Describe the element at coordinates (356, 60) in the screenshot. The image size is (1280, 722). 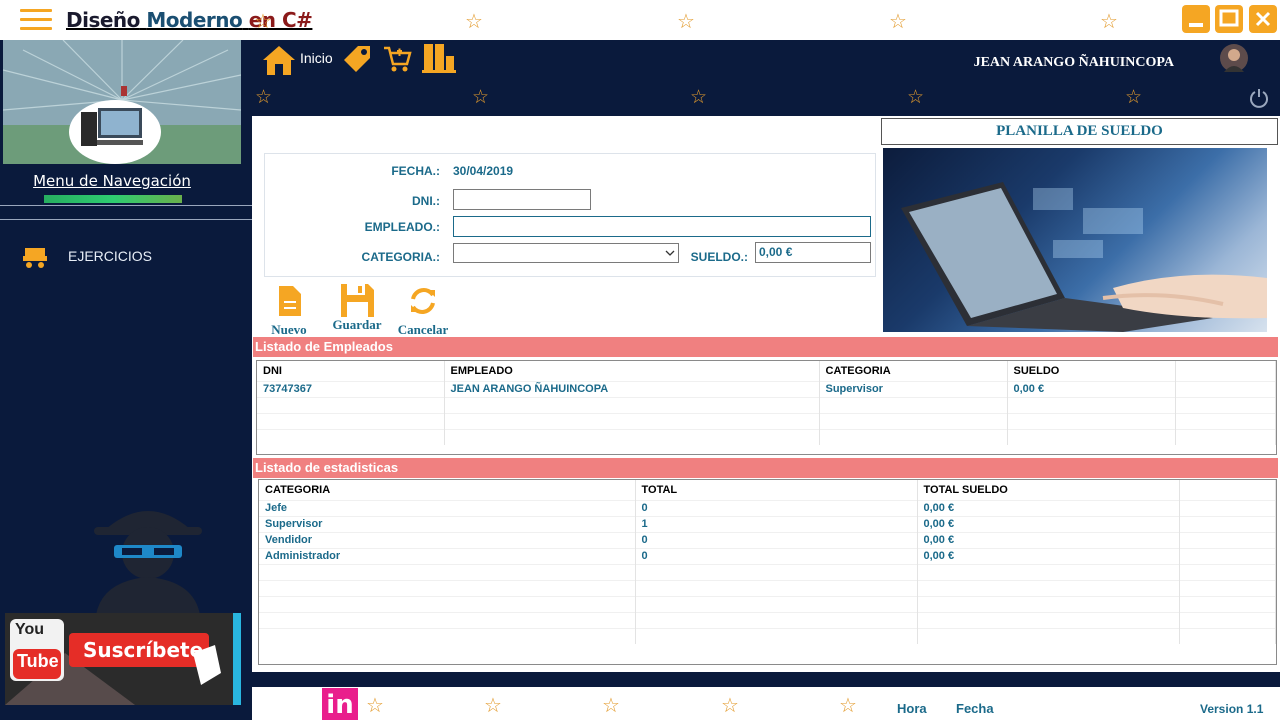
I see `tag-icon` at that location.